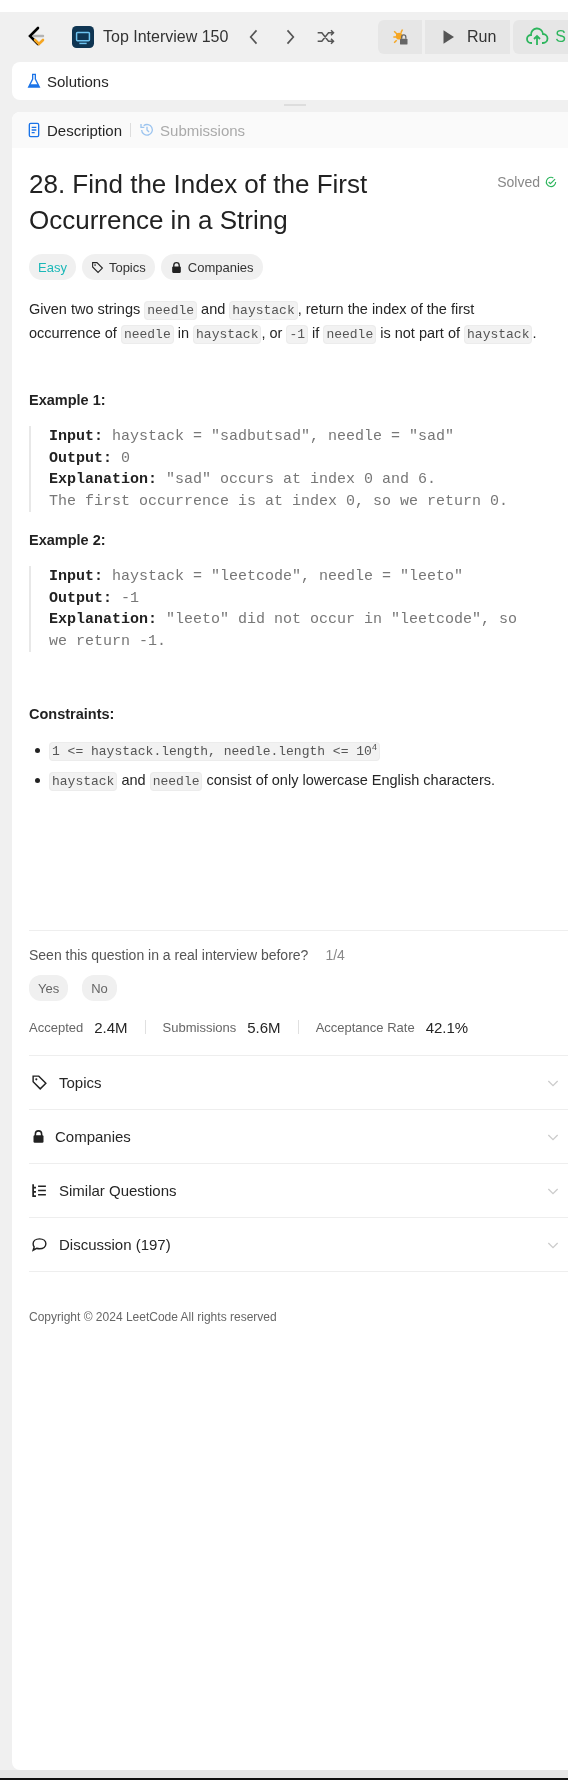 The height and width of the screenshot is (1780, 568). I want to click on answer-button: Yes, so click(49, 988).